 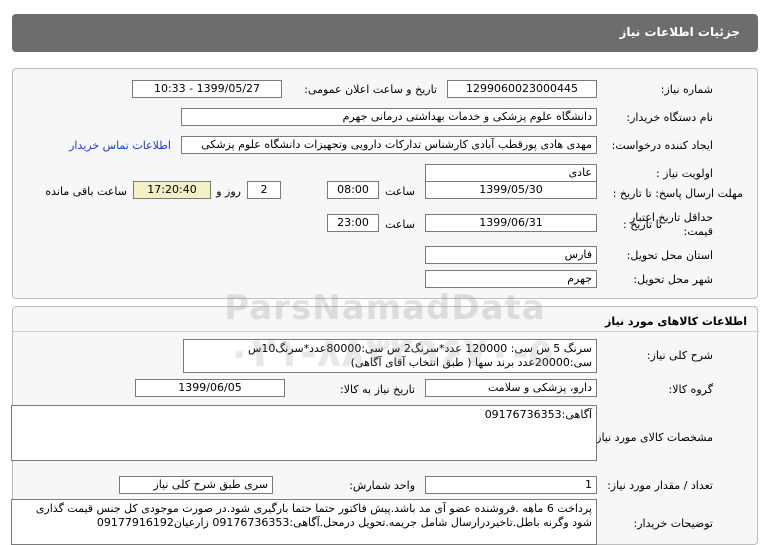 I want to click on validity-date-field: 1399/06/31, so click(x=511, y=223).